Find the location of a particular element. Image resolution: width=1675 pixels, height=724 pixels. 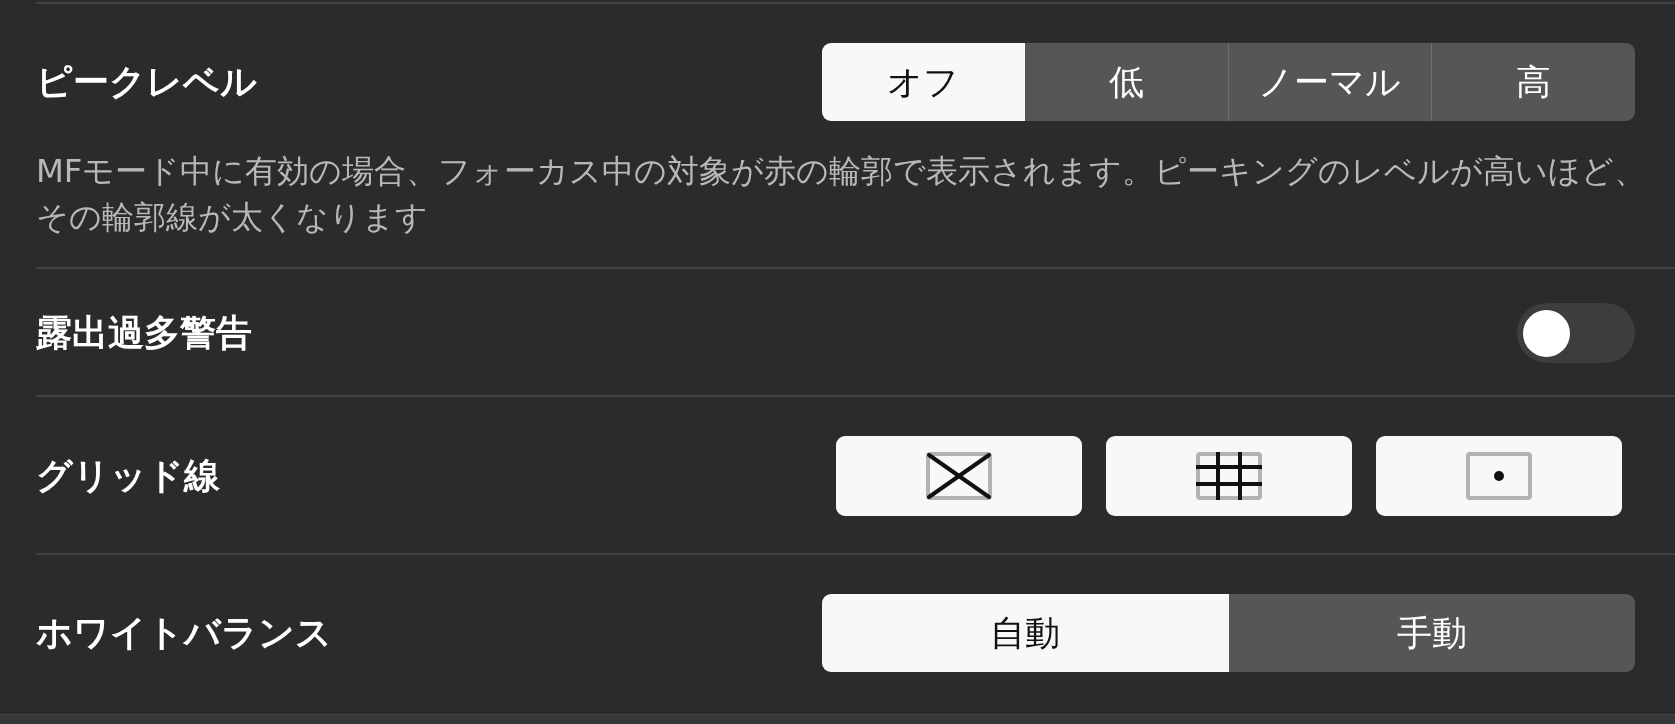

segment-option: 手動 is located at coordinates (1431, 633).